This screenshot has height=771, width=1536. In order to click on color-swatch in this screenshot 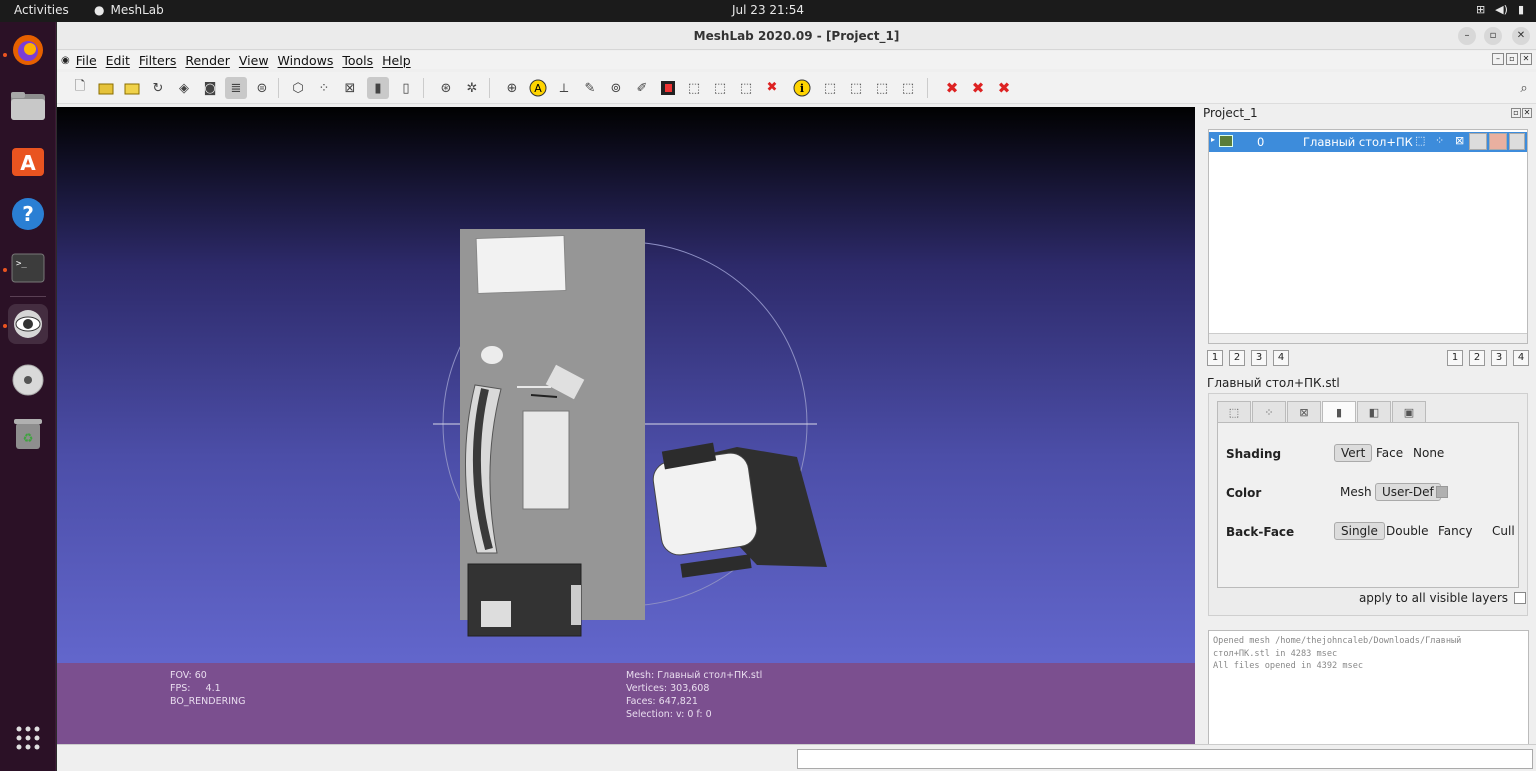, I will do `click(1442, 492)`.